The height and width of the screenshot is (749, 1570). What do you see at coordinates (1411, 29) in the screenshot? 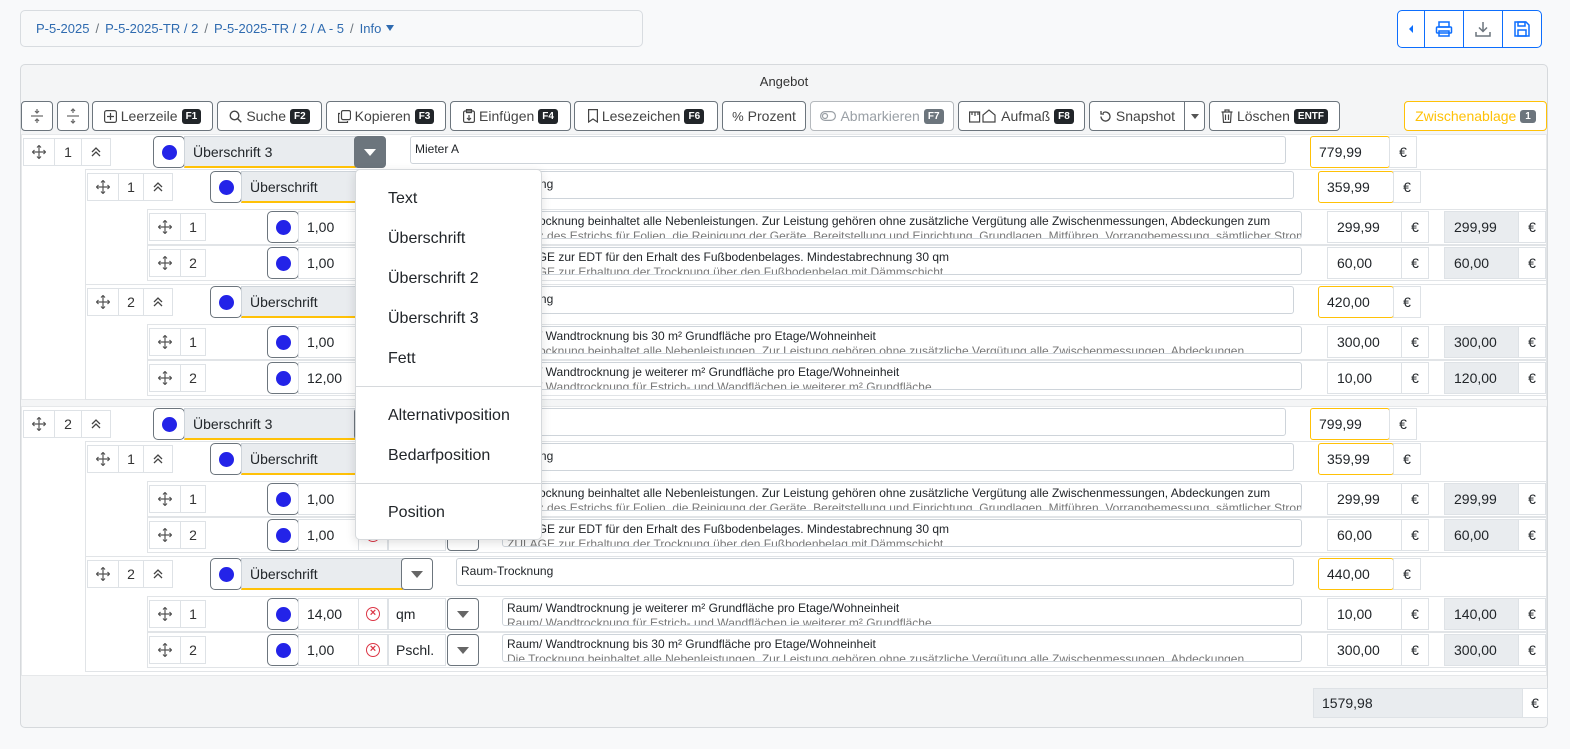
I see `collapse-button` at bounding box center [1411, 29].